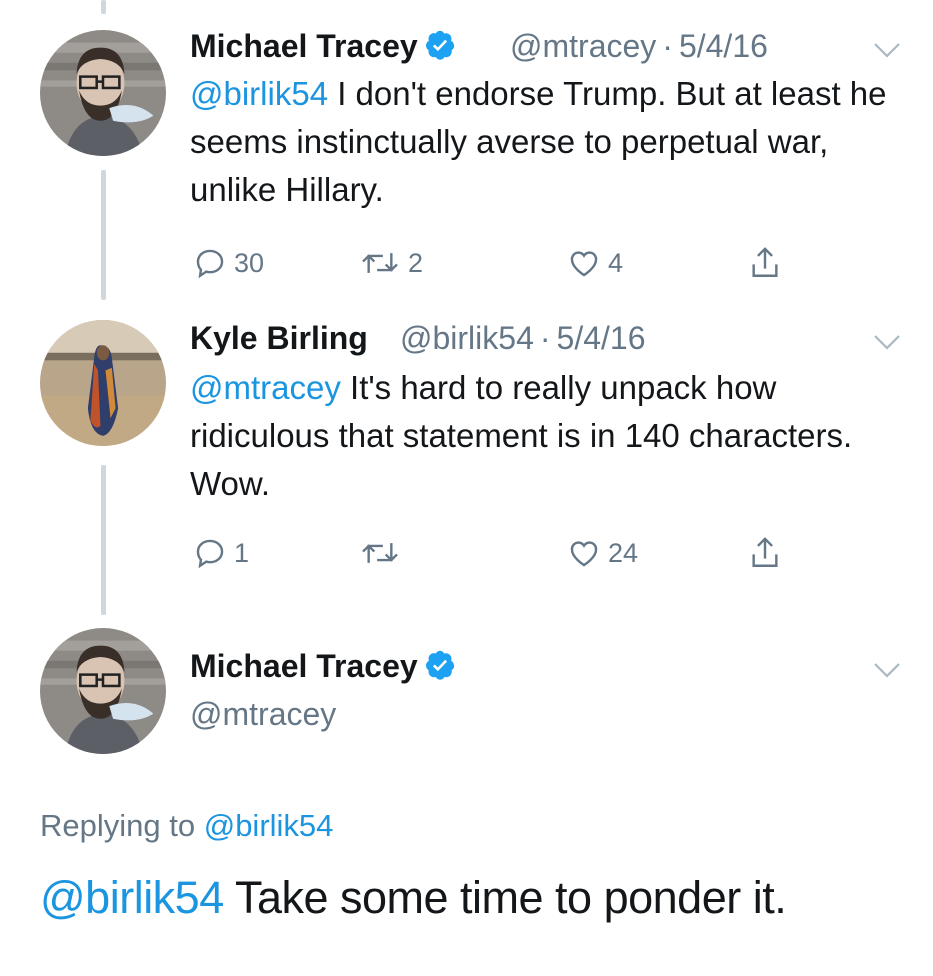  Describe the element at coordinates (122, 825) in the screenshot. I see `replying-to-prefix: Replying to` at that location.